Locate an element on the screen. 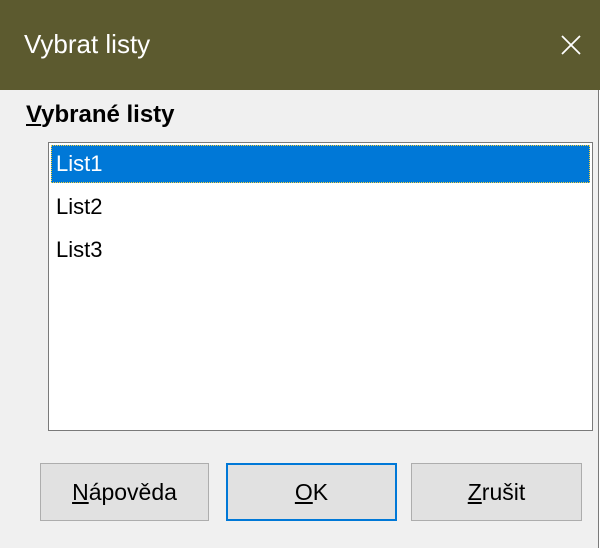 Image resolution: width=600 pixels, height=548 pixels. cancel-label: rušit is located at coordinates (503, 492).